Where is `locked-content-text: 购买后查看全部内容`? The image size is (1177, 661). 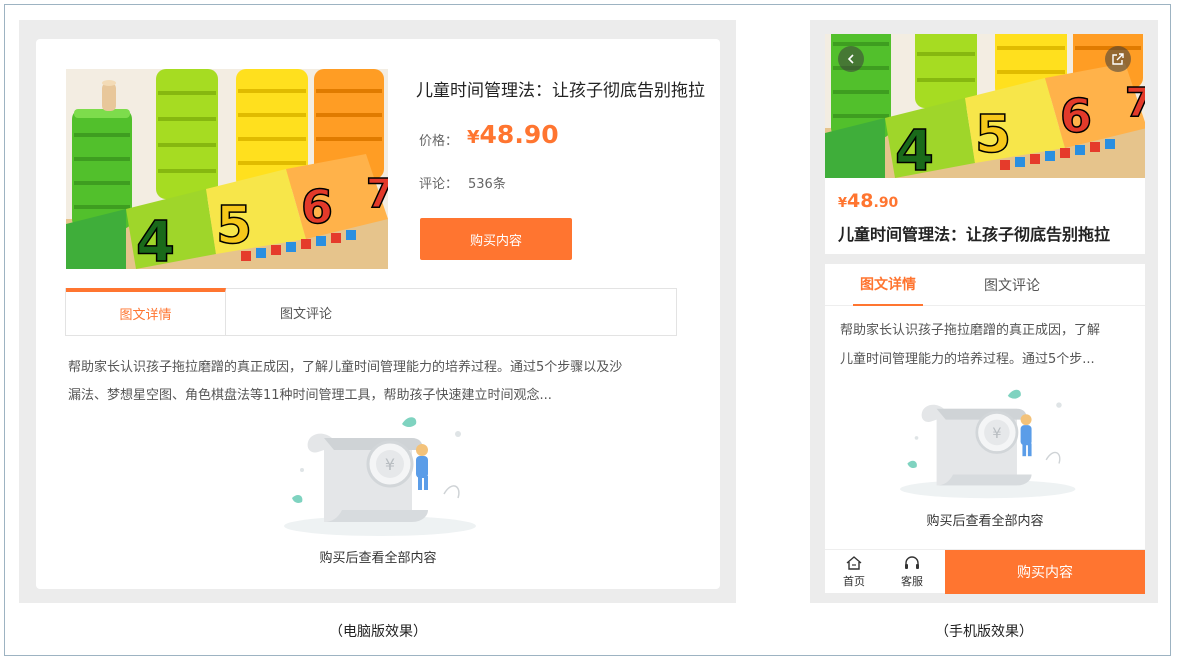 locked-content-text: 购买后查看全部内容 is located at coordinates (378, 558).